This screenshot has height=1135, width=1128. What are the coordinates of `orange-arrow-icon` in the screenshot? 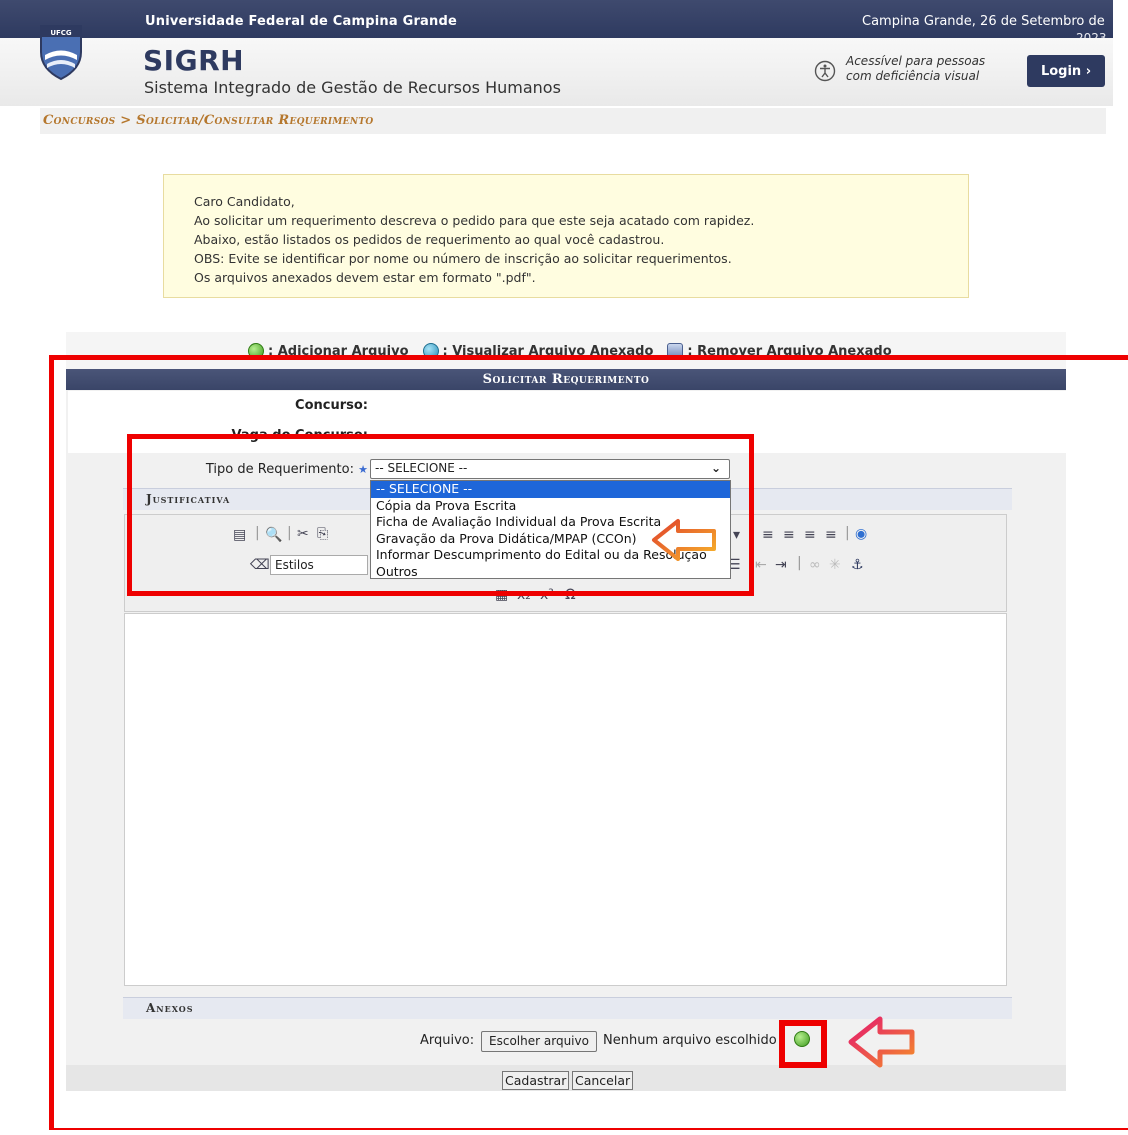 It's located at (684, 540).